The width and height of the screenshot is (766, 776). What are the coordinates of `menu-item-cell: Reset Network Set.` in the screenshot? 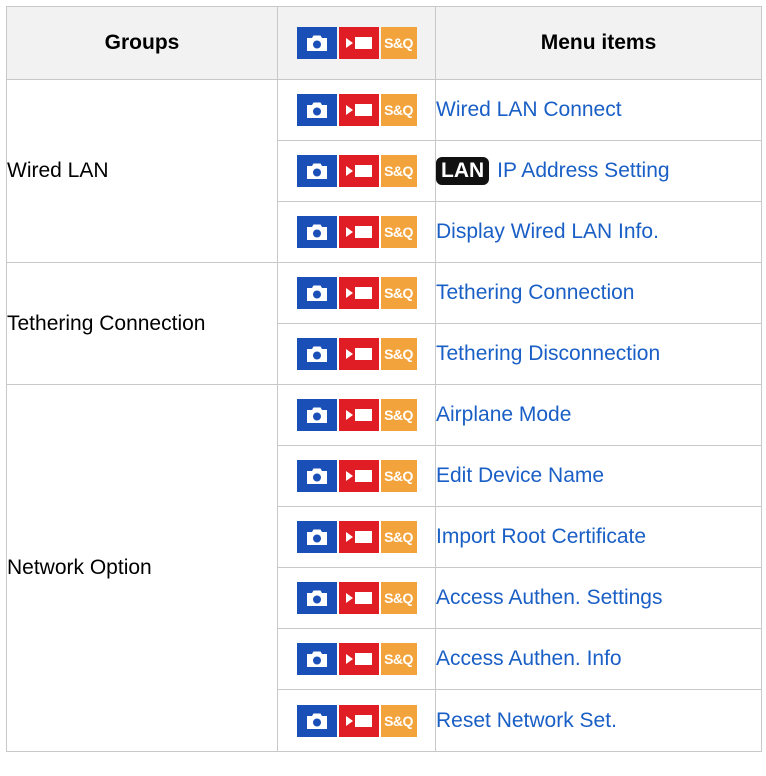 It's located at (598, 720).